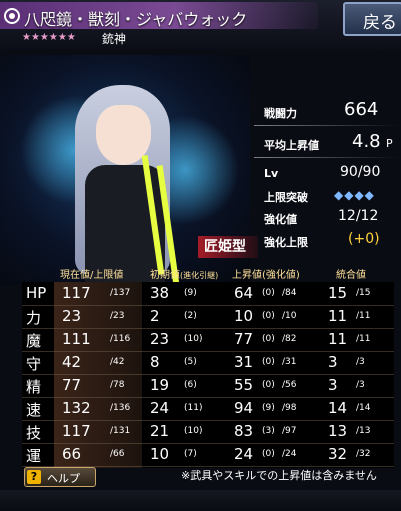 The height and width of the screenshot is (511, 401). Describe the element at coordinates (190, 316) in the screenshot. I see `inherited-value: (2)` at that location.